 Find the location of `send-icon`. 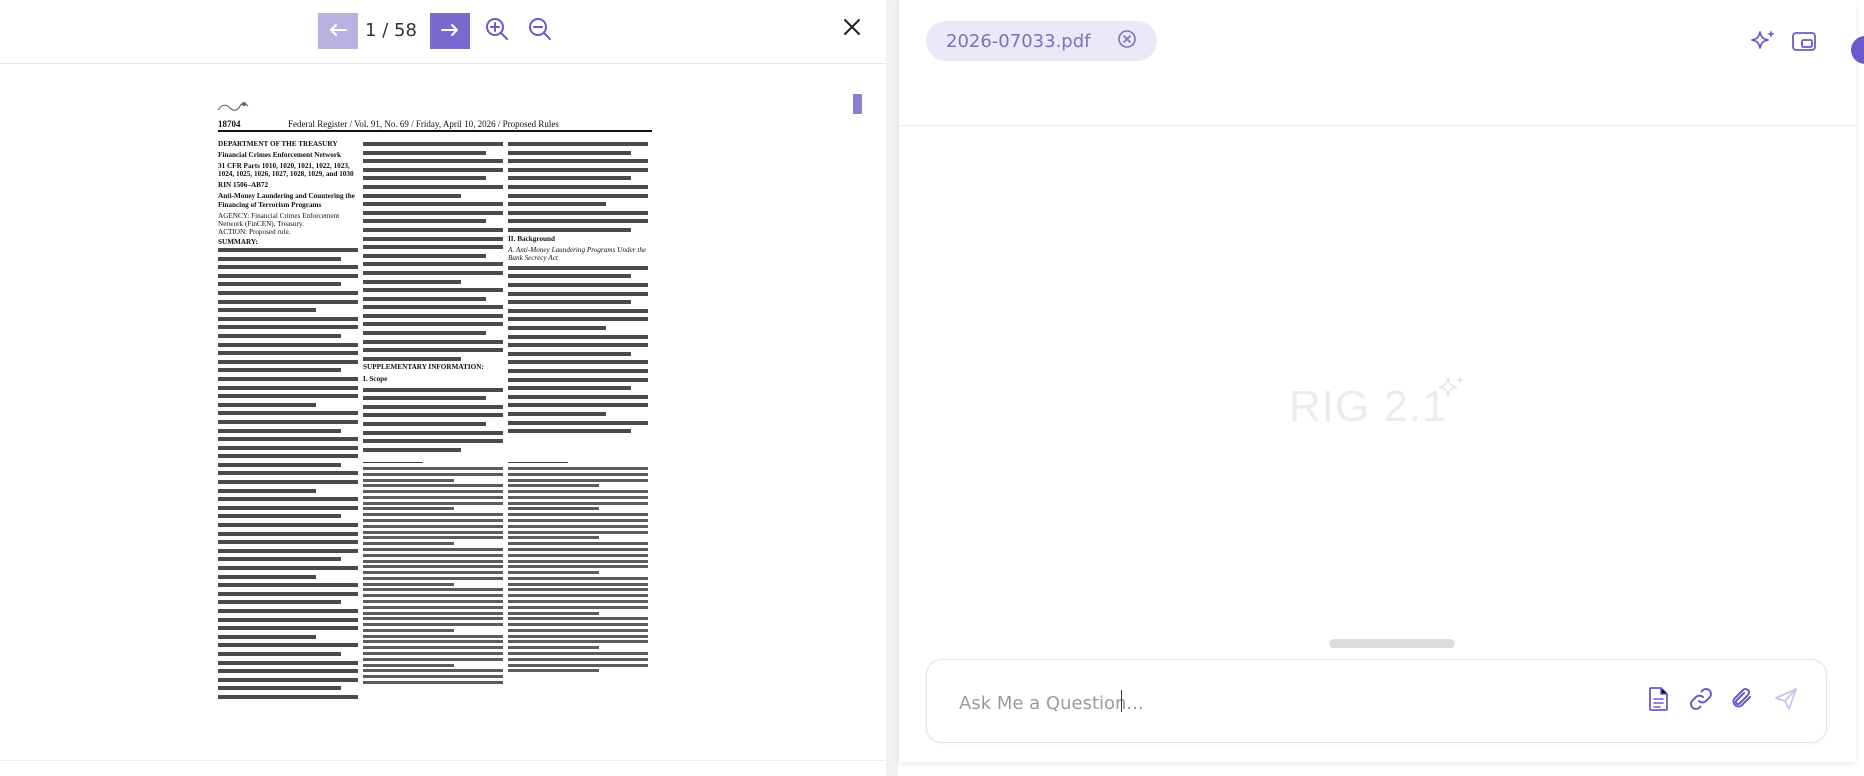

send-icon is located at coordinates (1786, 701).